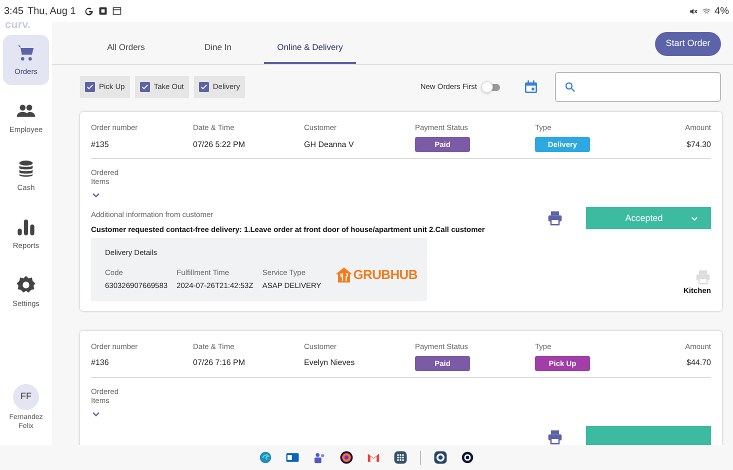 This screenshot has height=470, width=733. What do you see at coordinates (698, 363) in the screenshot?
I see `field-value: $44.70` at bounding box center [698, 363].